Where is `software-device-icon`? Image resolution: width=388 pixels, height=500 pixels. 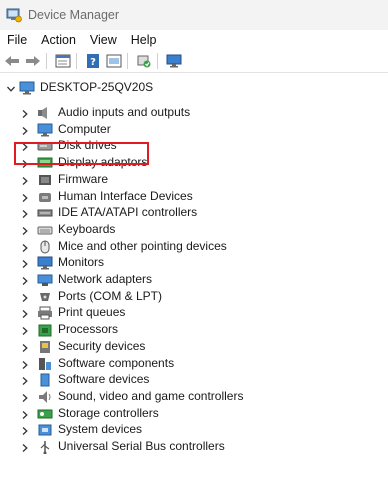
software-device-icon is located at coordinates (45, 380).